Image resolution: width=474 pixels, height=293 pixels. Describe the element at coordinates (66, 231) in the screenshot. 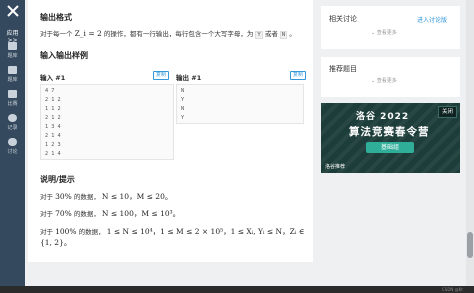

I see `note-percent: 100%` at that location.